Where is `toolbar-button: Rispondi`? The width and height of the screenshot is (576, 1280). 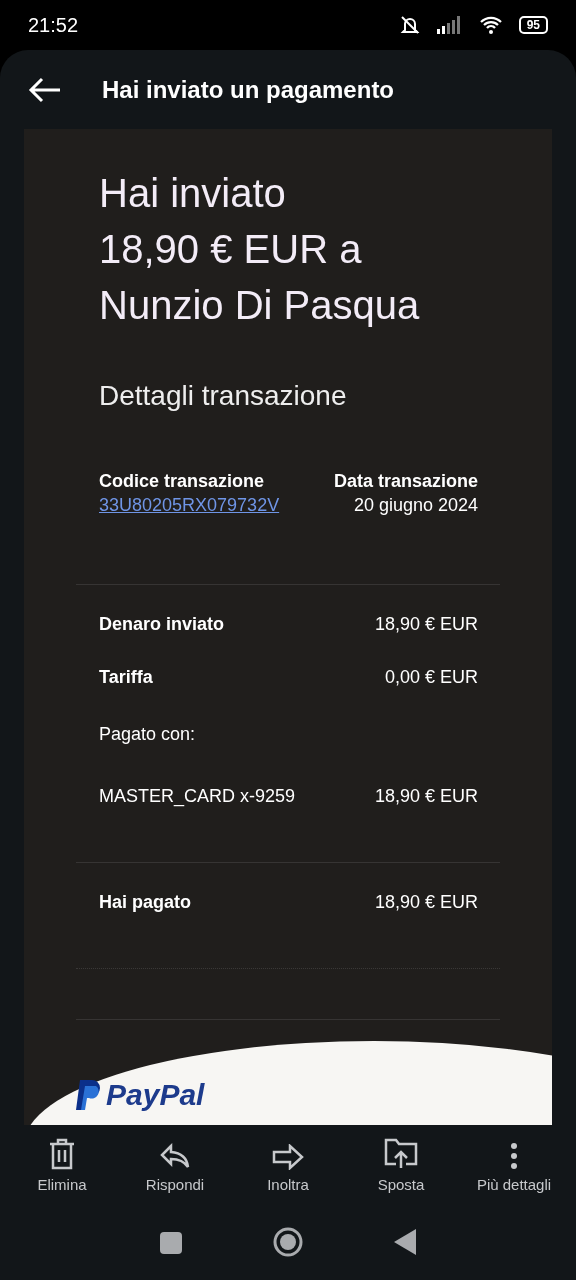
toolbar-button: Rispondi is located at coordinates (175, 1165).